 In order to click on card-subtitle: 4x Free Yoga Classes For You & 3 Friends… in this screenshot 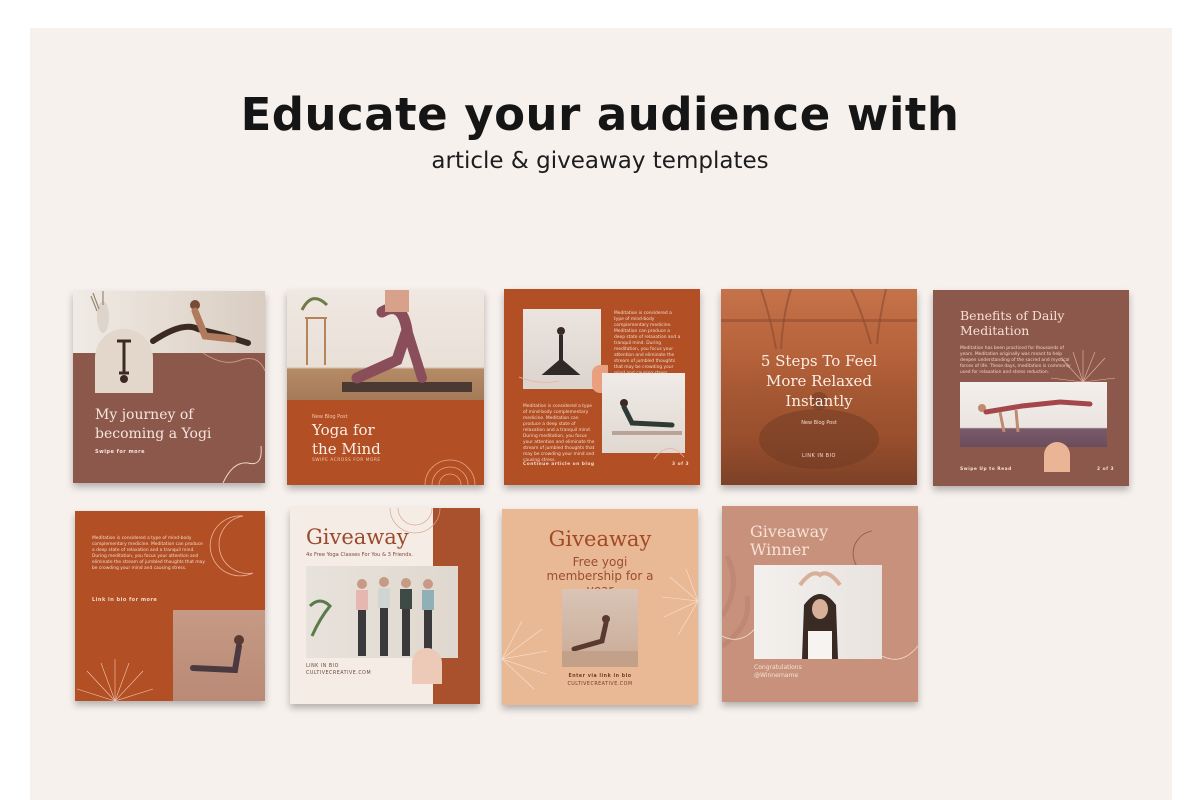, I will do `click(359, 555)`.